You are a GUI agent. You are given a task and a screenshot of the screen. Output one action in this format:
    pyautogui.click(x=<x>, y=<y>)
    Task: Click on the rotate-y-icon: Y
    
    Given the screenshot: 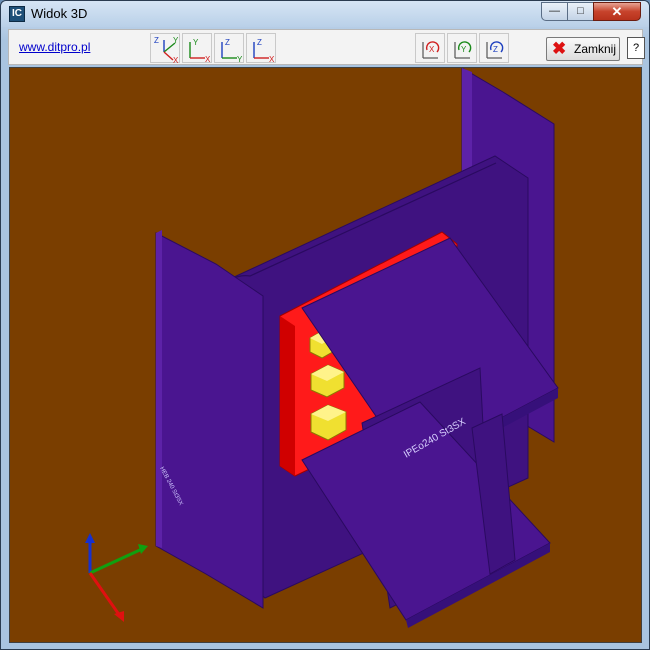 What is the action you would take?
    pyautogui.click(x=463, y=50)
    